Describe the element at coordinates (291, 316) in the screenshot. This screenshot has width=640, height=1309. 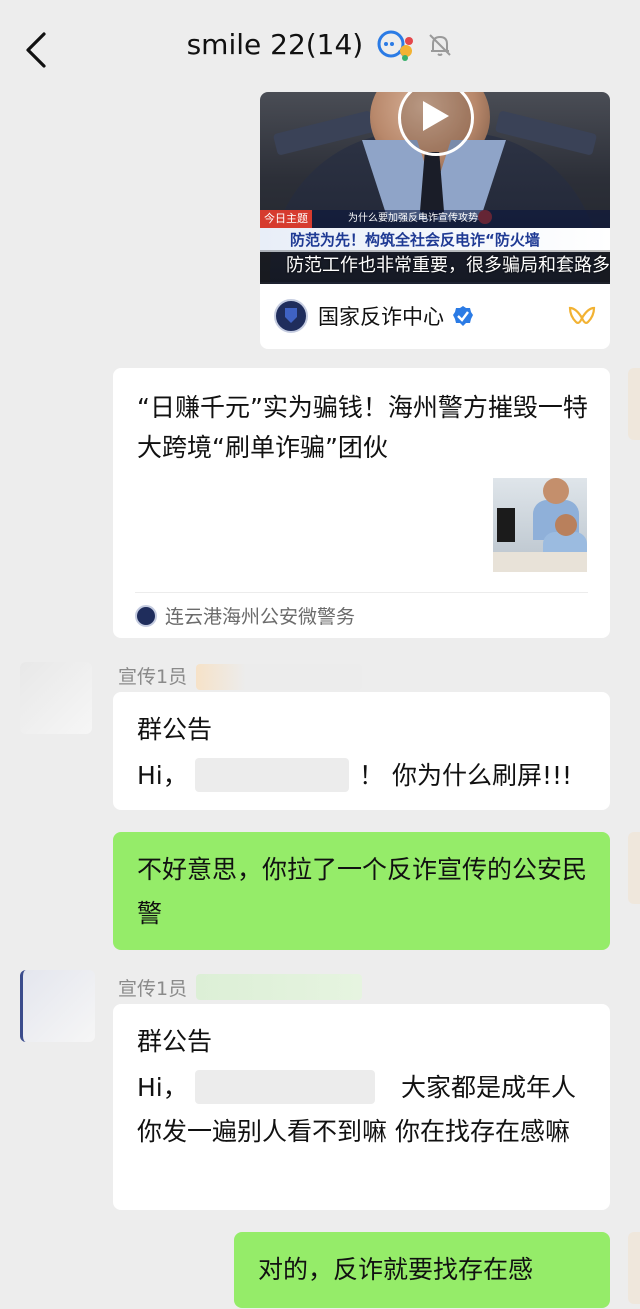
I see `anti-fraud-logo-icon` at that location.